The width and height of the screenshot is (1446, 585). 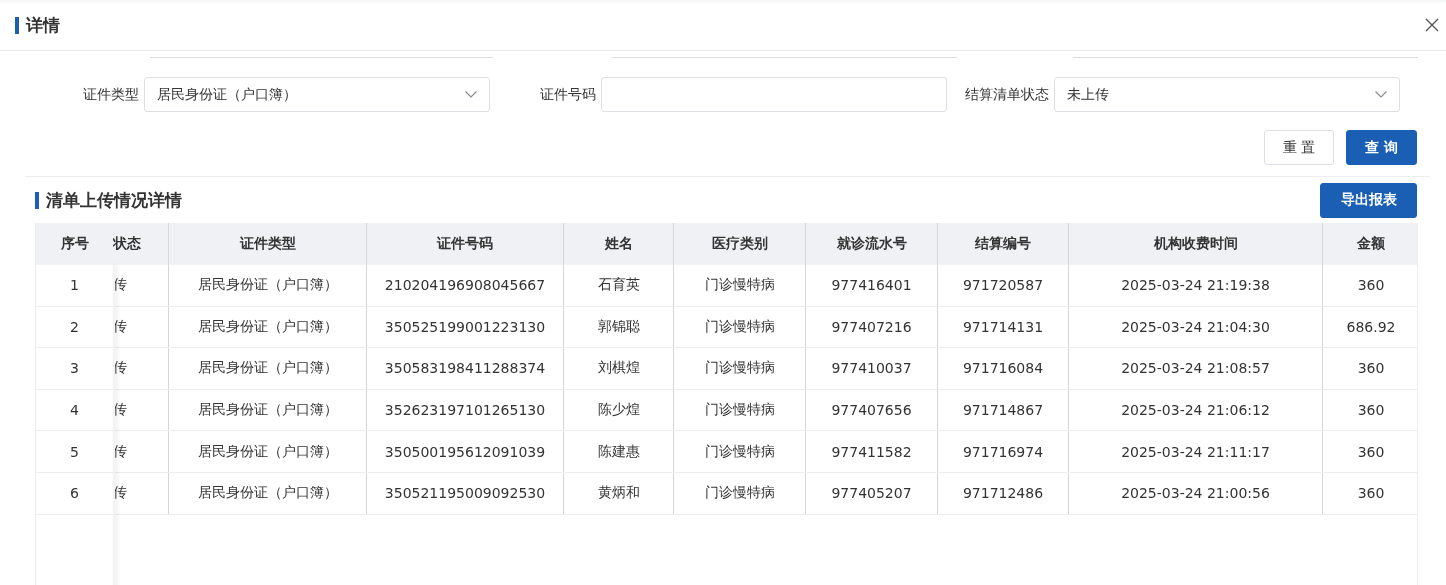 I want to click on close-icon, so click(x=1432, y=25).